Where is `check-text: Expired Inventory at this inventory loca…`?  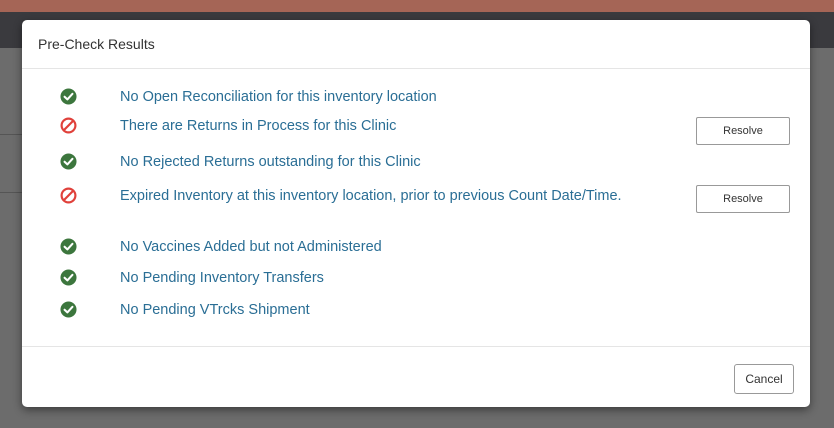 check-text: Expired Inventory at this inventory loca… is located at coordinates (371, 196).